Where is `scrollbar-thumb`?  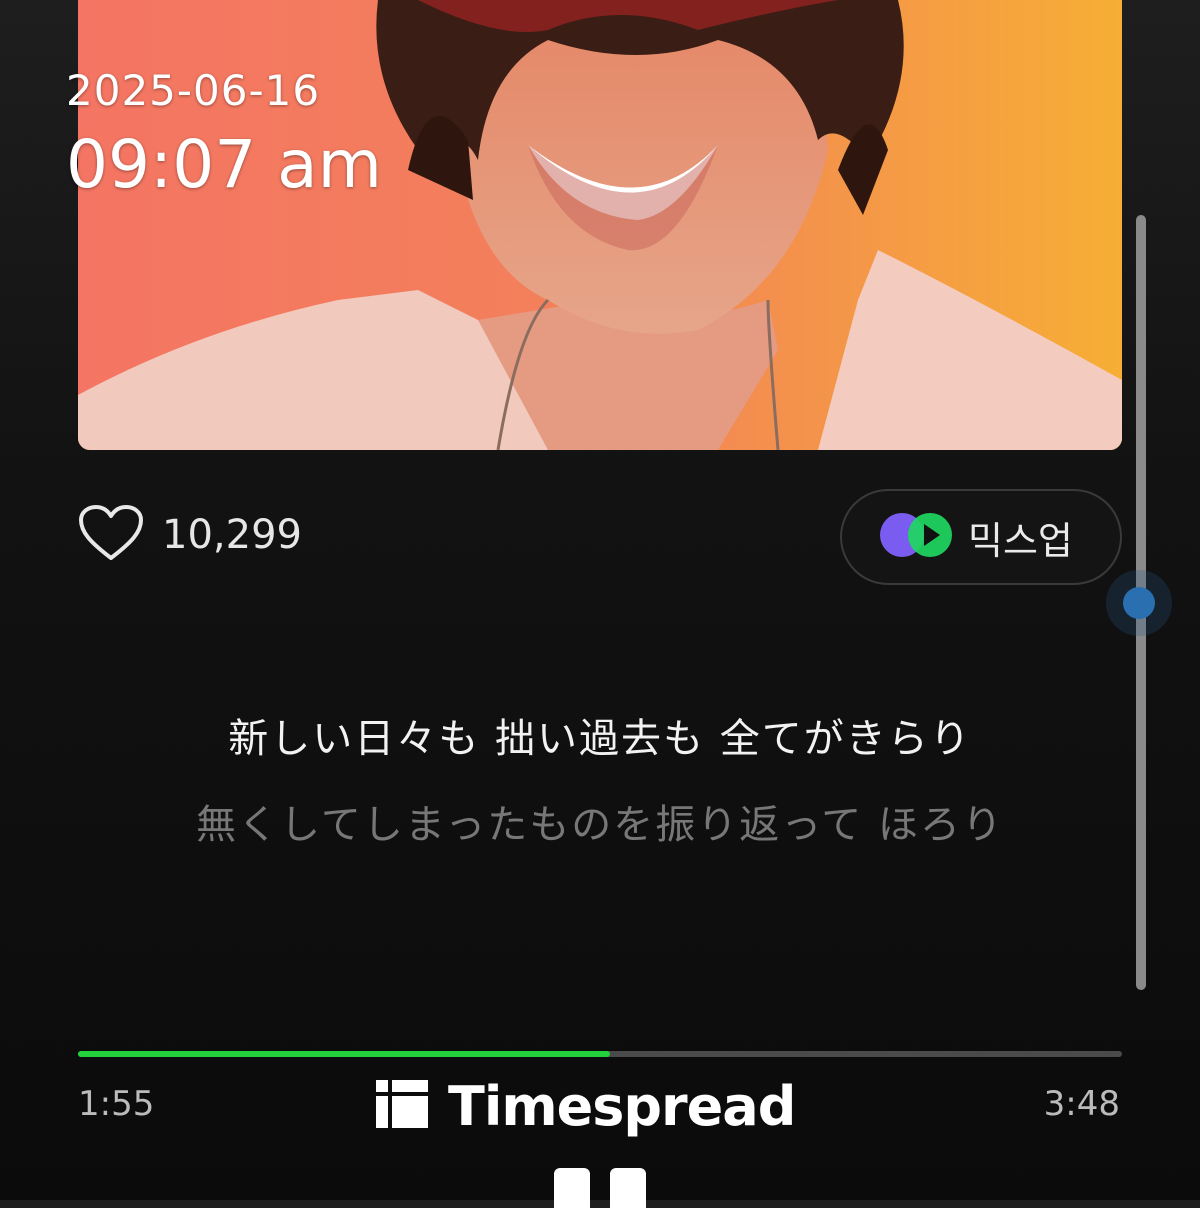
scrollbar-thumb is located at coordinates (1139, 603).